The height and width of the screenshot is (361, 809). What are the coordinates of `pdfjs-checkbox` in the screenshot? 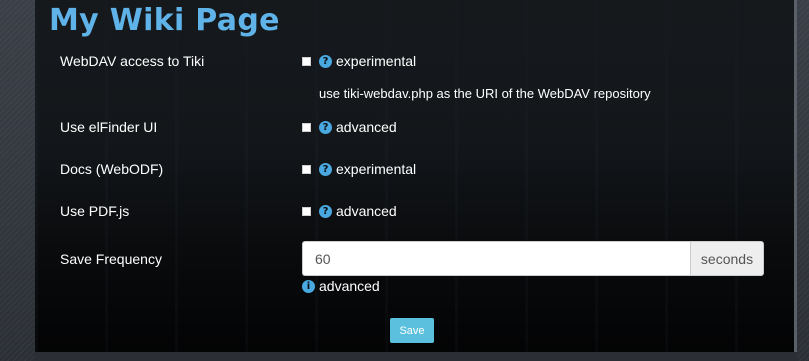 It's located at (306, 211).